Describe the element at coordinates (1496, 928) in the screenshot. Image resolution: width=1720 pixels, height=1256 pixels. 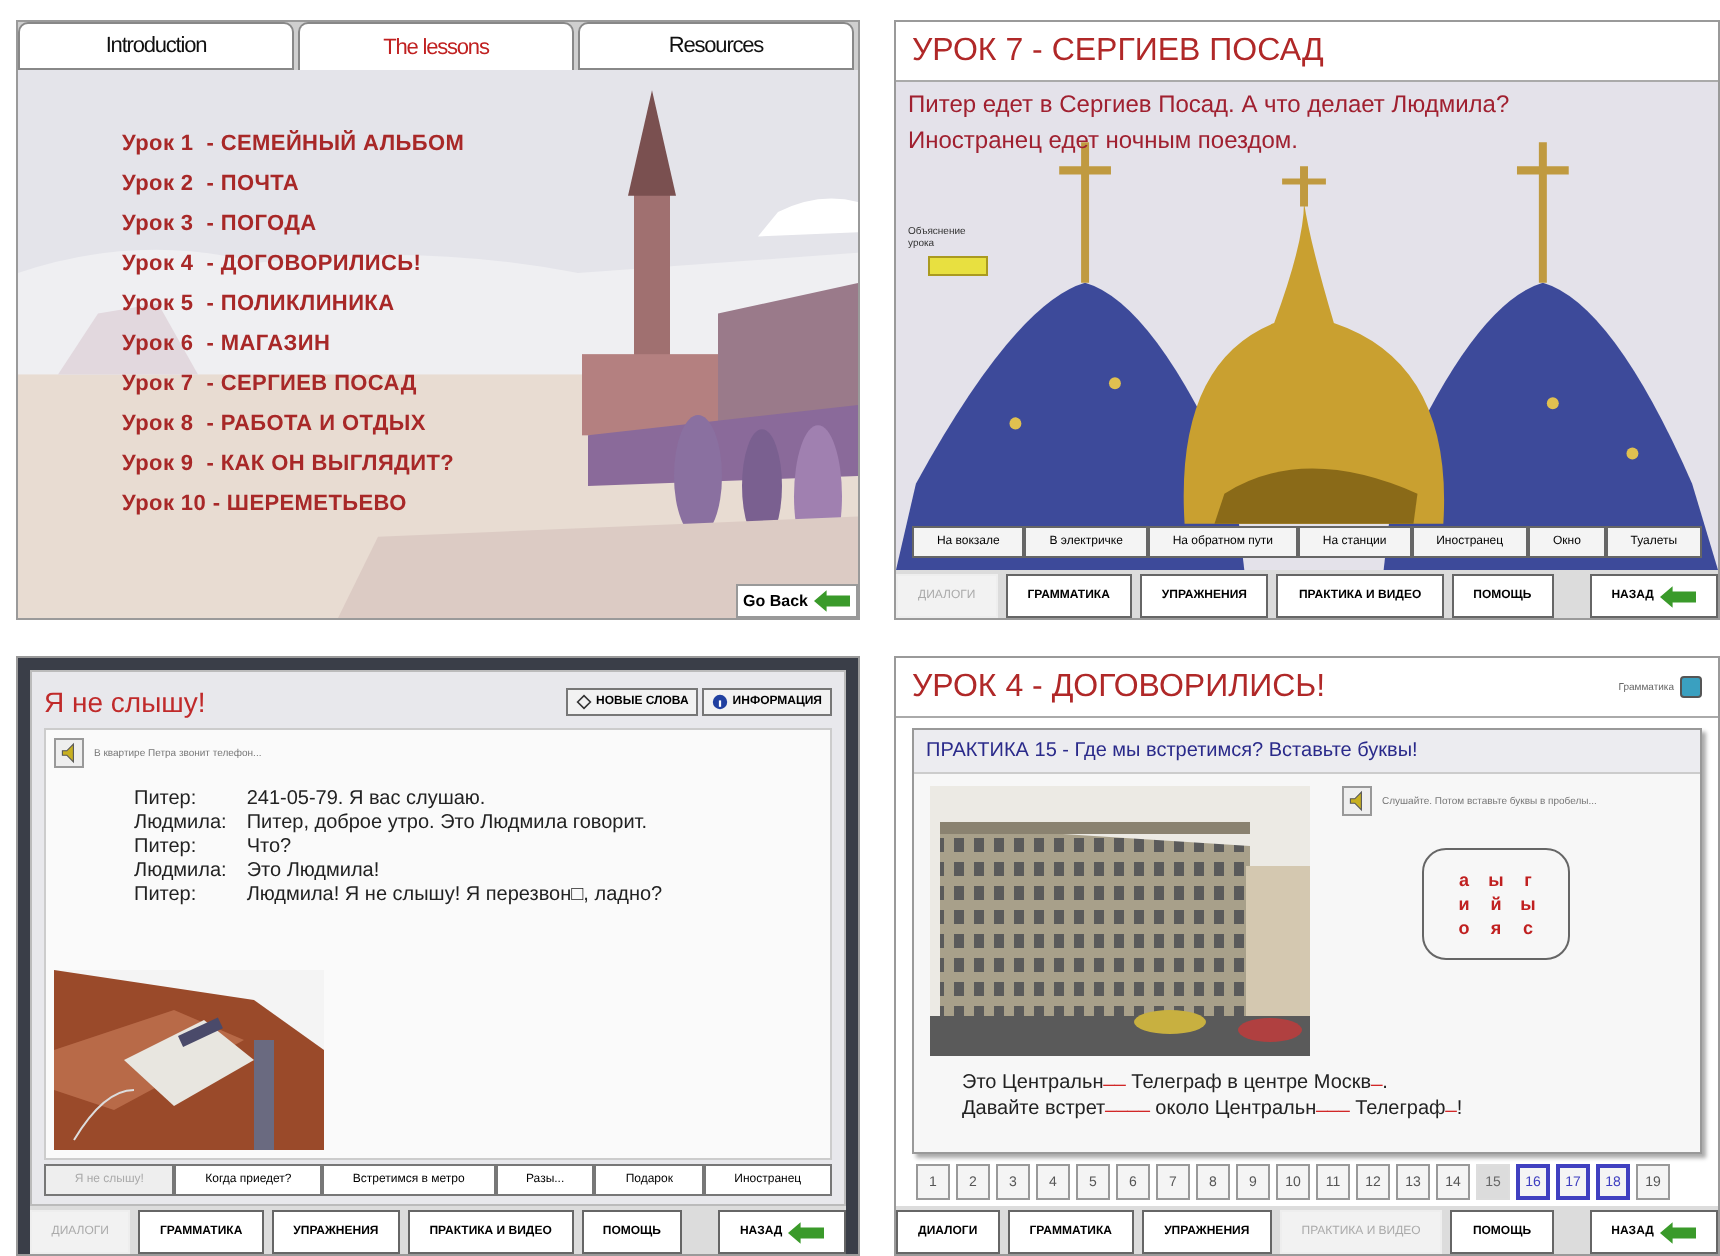
I see `letter: я` at that location.